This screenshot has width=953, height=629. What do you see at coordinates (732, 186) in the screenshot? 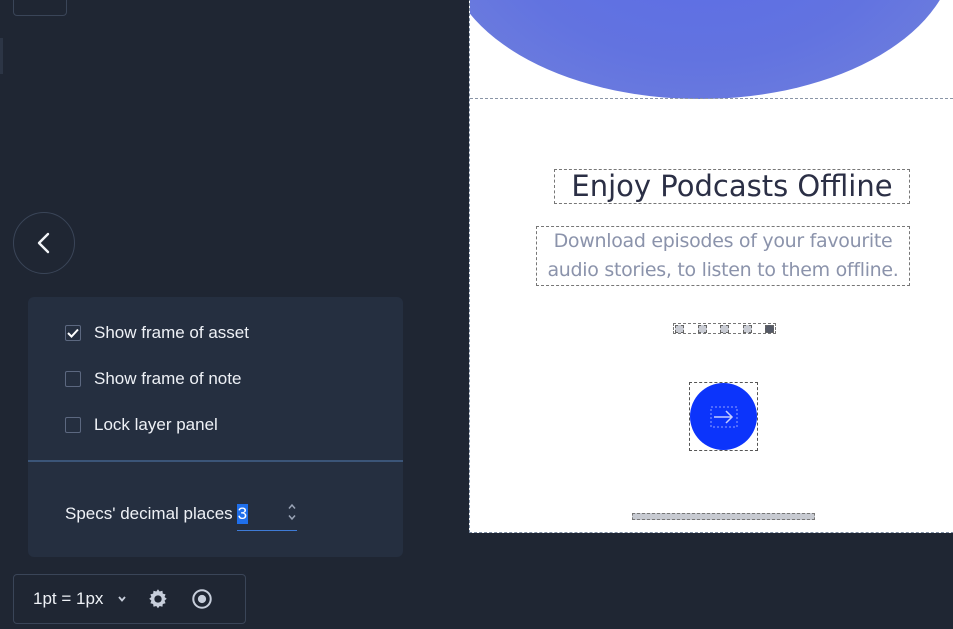
I see `artboard-title: Enjoy Podcasts Offline` at bounding box center [732, 186].